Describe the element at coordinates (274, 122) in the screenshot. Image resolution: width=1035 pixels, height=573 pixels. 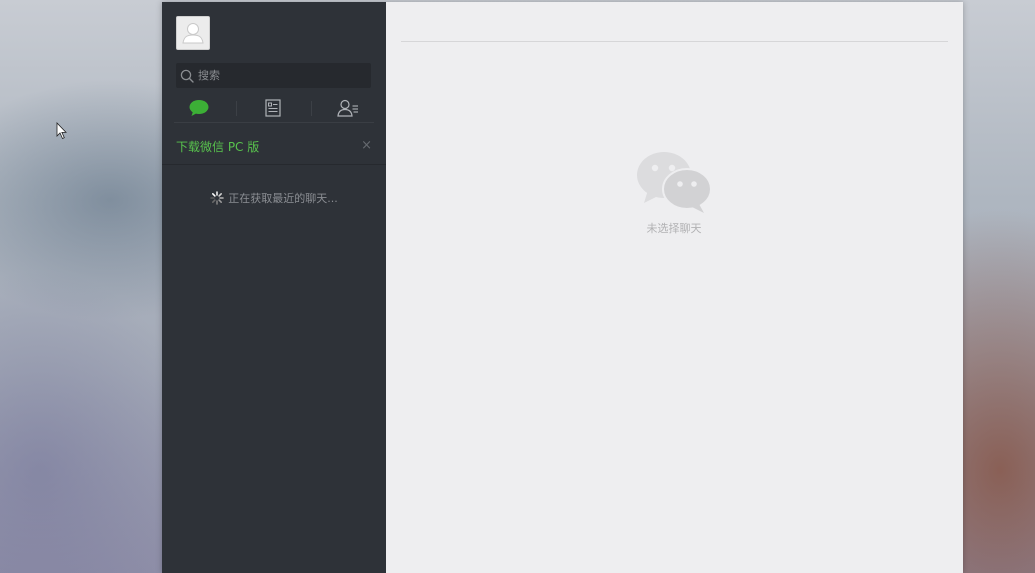
I see `tabs-divider` at that location.